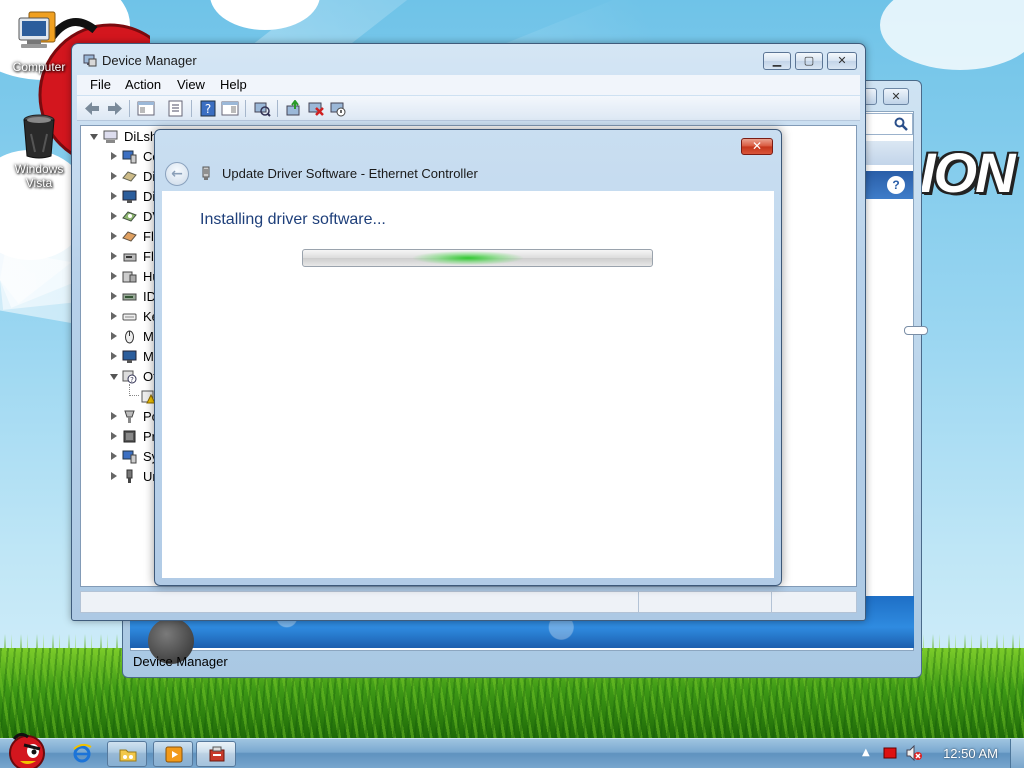 This screenshot has height=768, width=1024. What do you see at coordinates (914, 753) in the screenshot?
I see `volume-muted-icon` at bounding box center [914, 753].